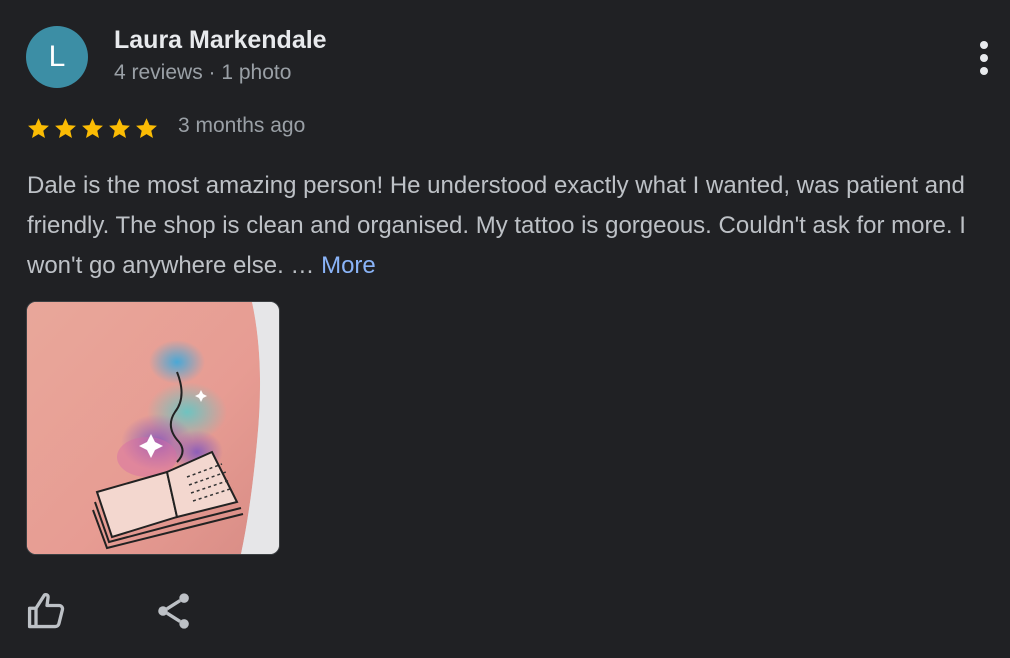  I want to click on share-button, so click(174, 611).